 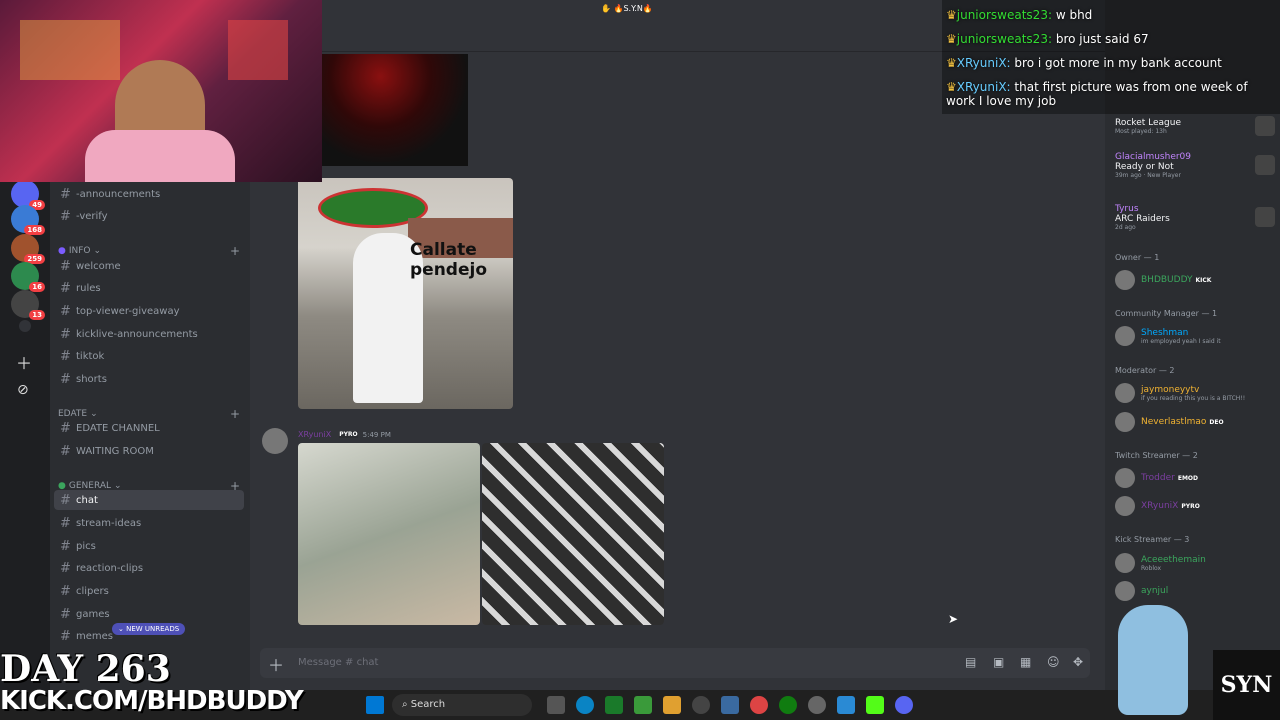 What do you see at coordinates (152, 701) in the screenshot?
I see `kick-url: KICK.COM/BHDBUDDY` at bounding box center [152, 701].